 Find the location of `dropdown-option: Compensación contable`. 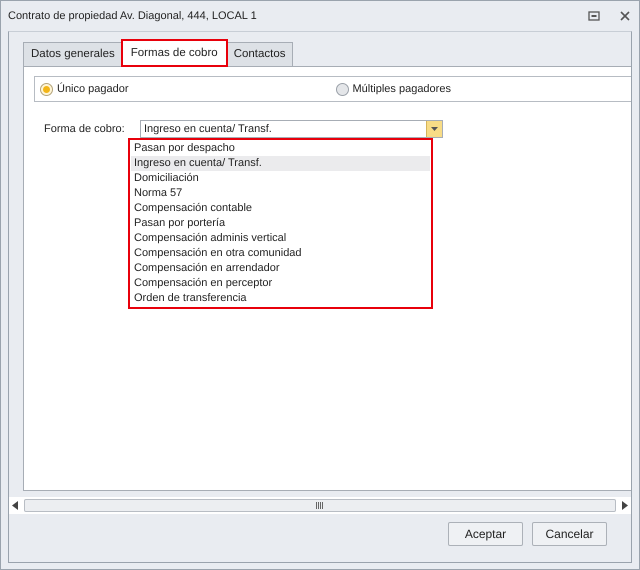

dropdown-option: Compensación contable is located at coordinates (280, 208).